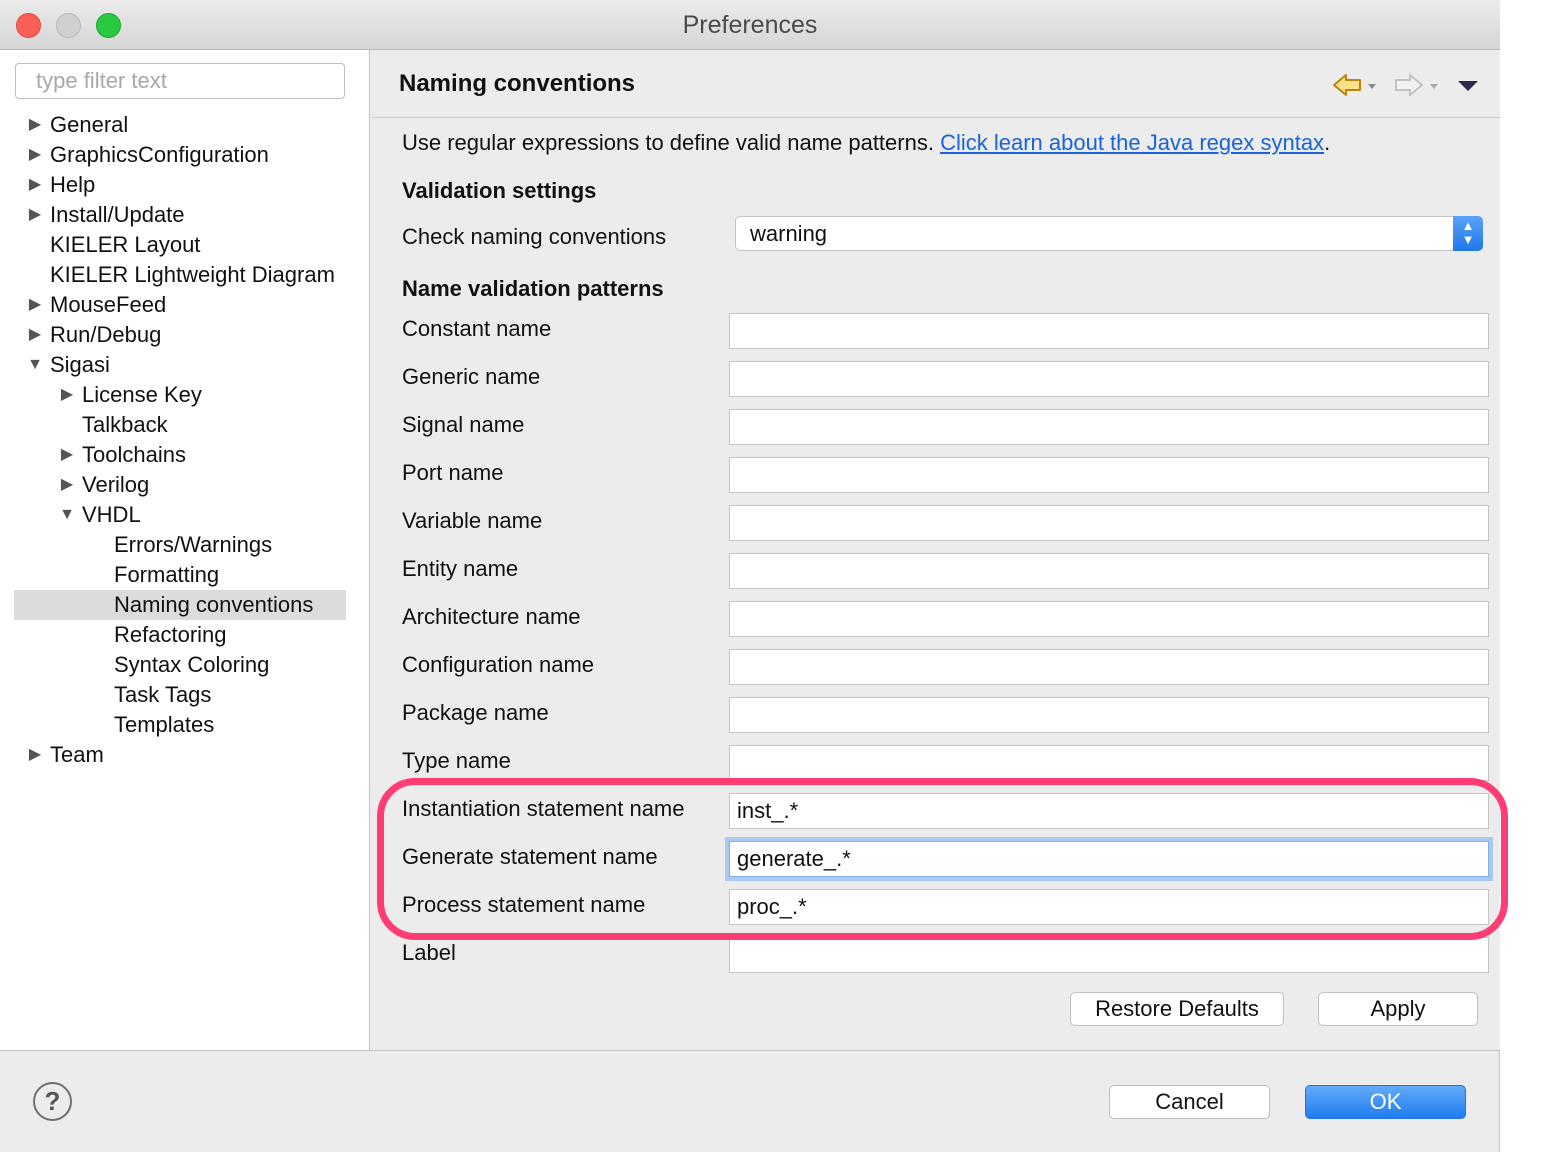 This screenshot has height=1152, width=1554. I want to click on check-naming-value: warning, so click(789, 233).